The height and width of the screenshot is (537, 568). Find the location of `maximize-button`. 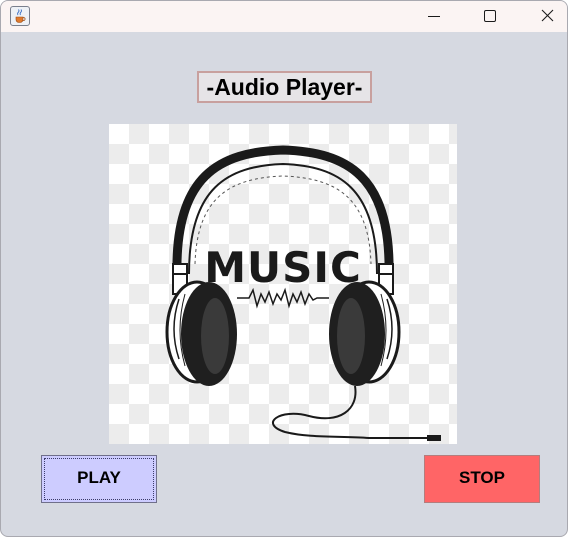

maximize-button is located at coordinates (491, 16).